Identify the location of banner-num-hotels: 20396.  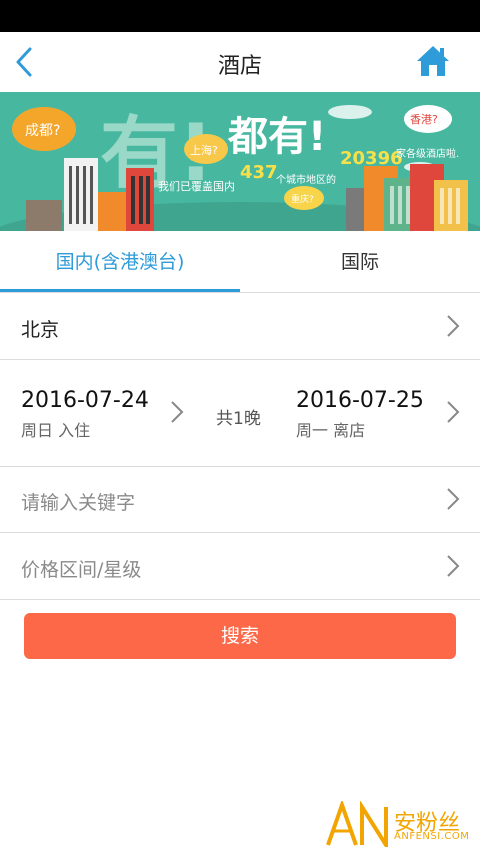
(371, 158).